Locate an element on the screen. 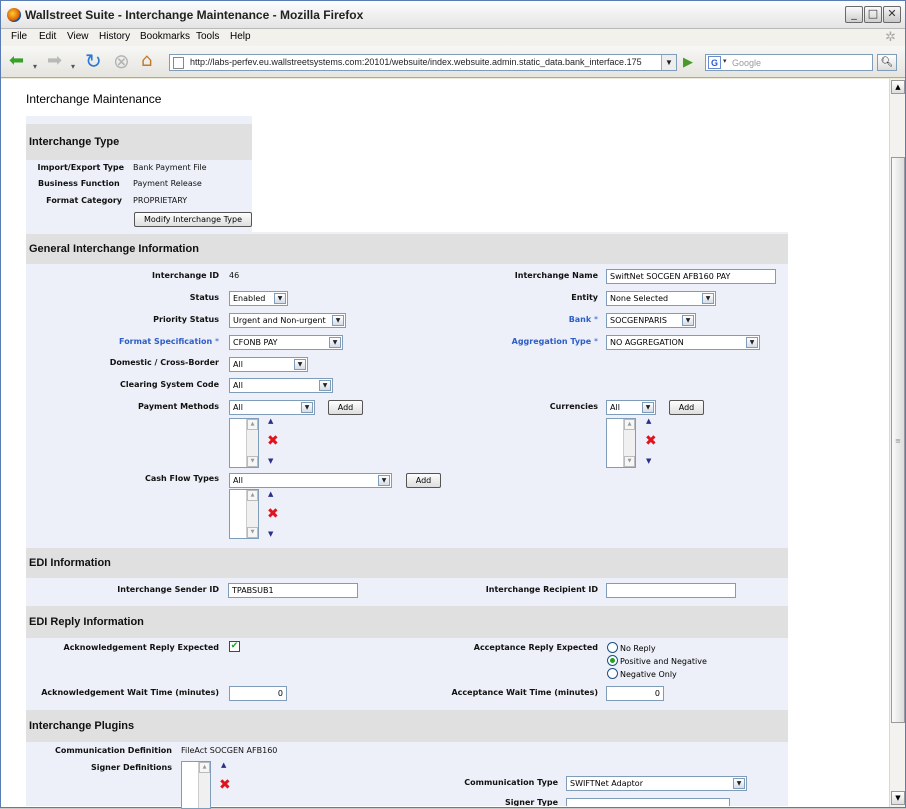 The height and width of the screenshot is (809, 906). domestic-cross-border-select: All ▼ is located at coordinates (268, 364).